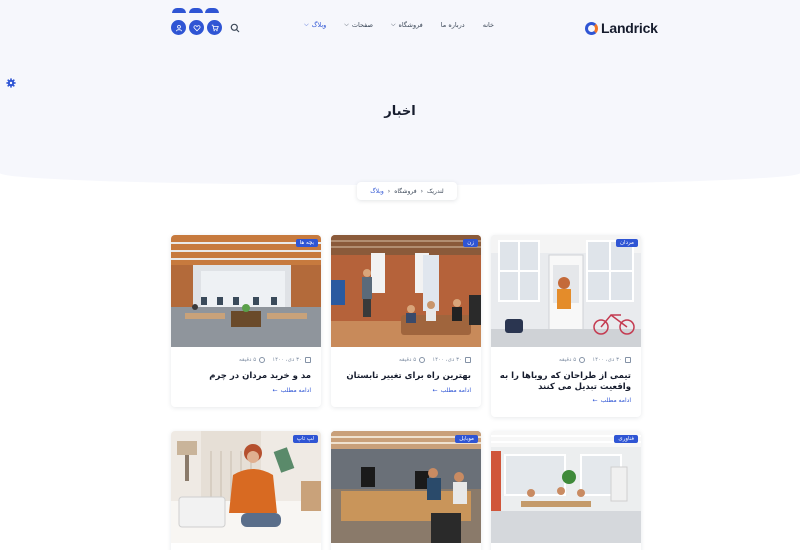 This screenshot has width=800, height=550. I want to click on breadcrumb: لندریک ‹ فروشگاه ‹ وبلاگ, so click(407, 191).